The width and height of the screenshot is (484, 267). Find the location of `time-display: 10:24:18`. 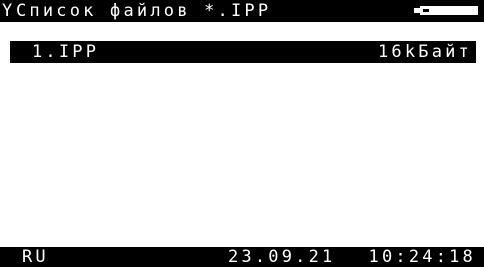

time-display: 10:24:18 is located at coordinates (422, 257).